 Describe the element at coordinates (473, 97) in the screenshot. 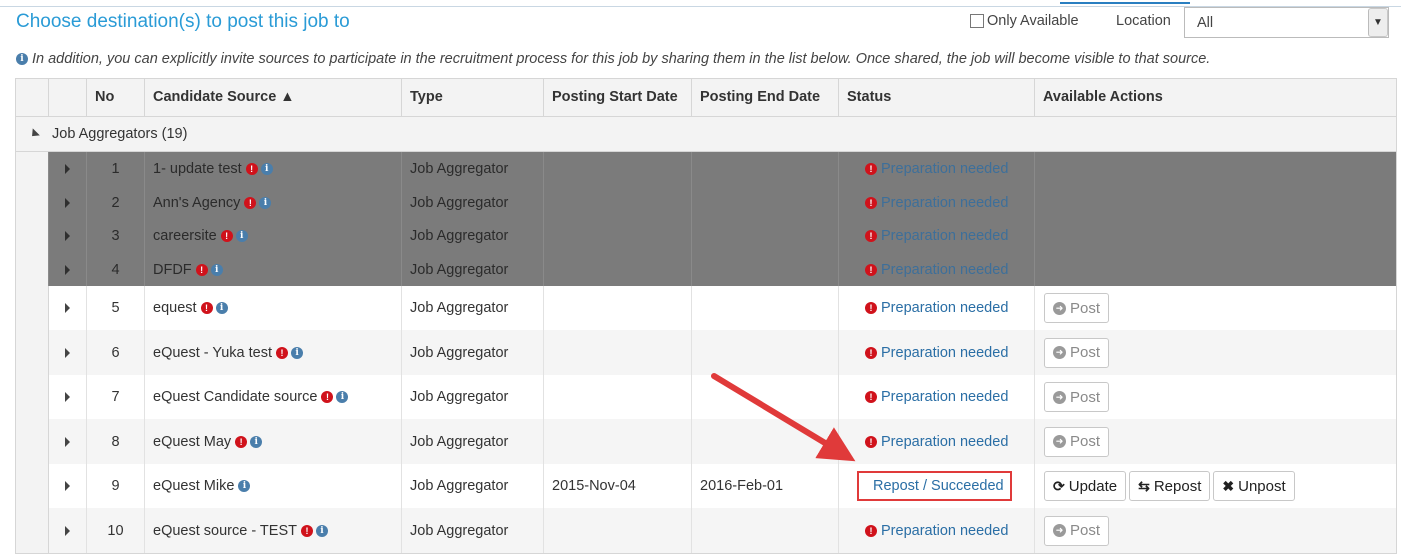

I see `header-type: Type` at that location.